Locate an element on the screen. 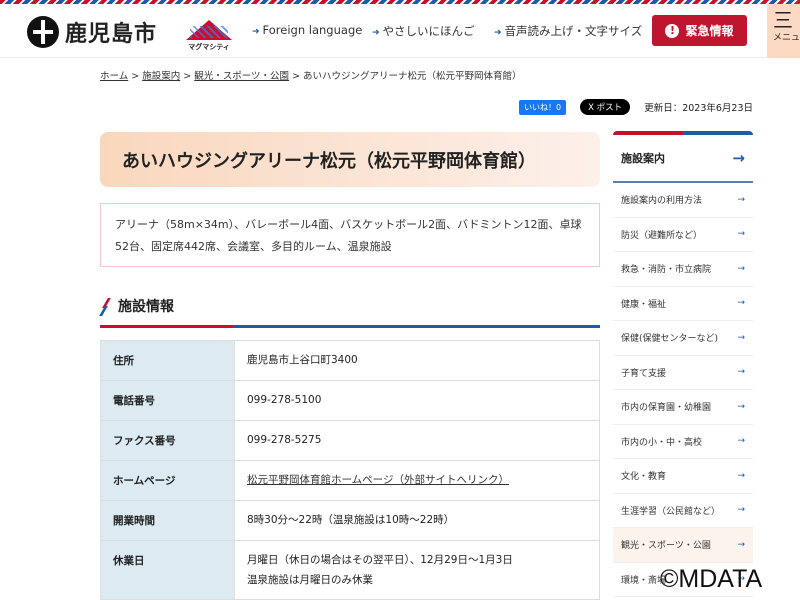 The image size is (800, 600). row-value: 鹿児島市上谷口町3400 is located at coordinates (417, 360).